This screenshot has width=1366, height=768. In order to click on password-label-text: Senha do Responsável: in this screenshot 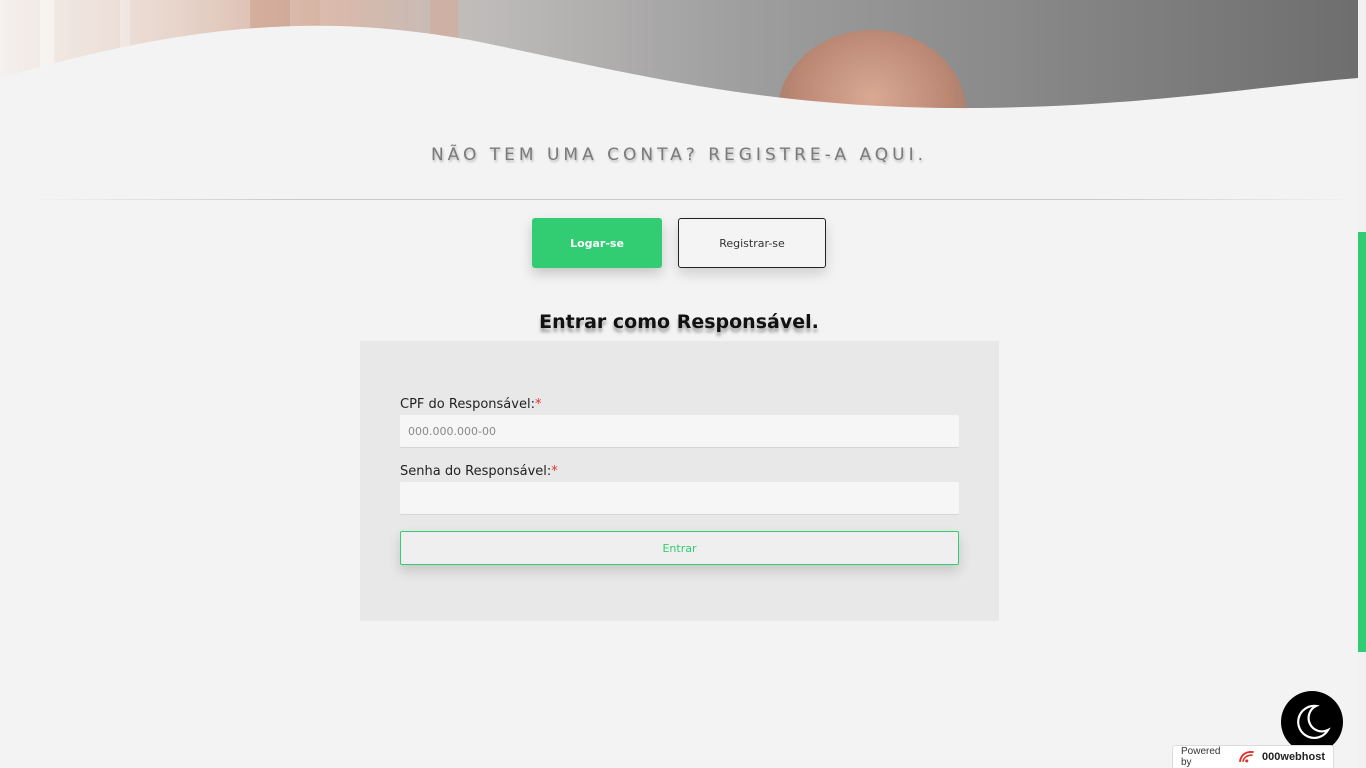, I will do `click(476, 471)`.